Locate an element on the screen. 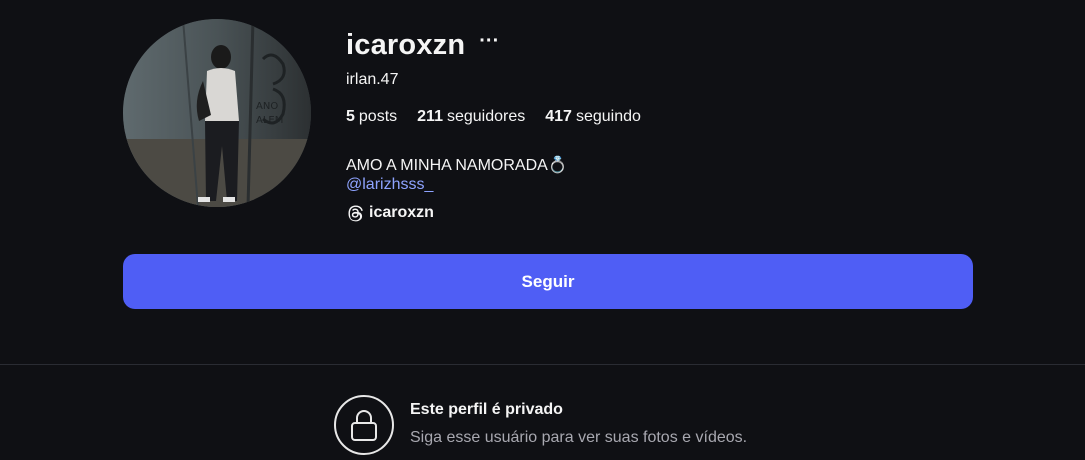  lock-icon-circle is located at coordinates (364, 425).